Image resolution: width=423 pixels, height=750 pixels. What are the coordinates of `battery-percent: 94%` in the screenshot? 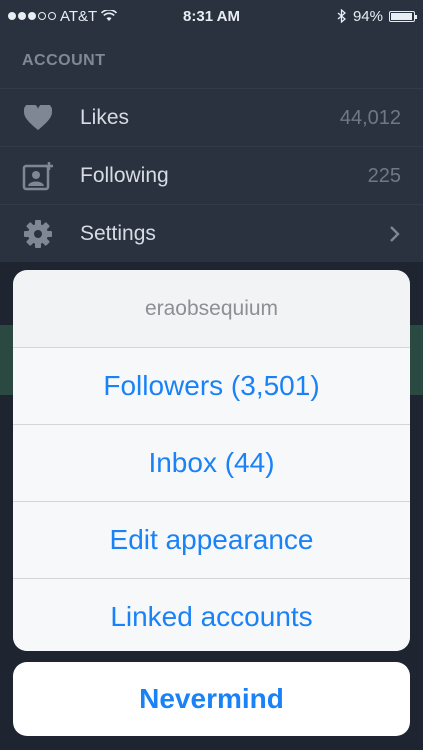 It's located at (367, 16).